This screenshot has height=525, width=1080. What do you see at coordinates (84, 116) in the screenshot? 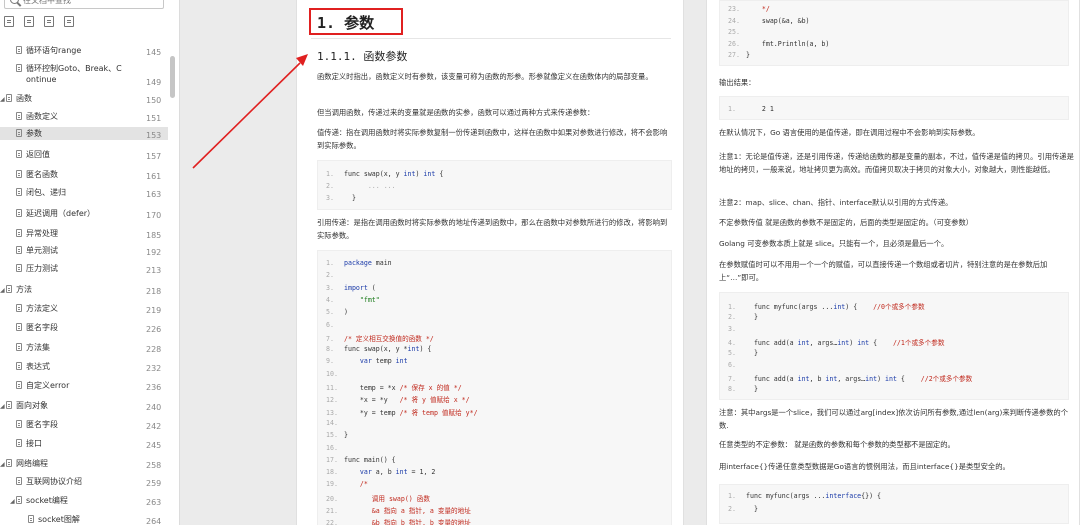
I see `toc-item: 函数定义 151` at bounding box center [84, 116].